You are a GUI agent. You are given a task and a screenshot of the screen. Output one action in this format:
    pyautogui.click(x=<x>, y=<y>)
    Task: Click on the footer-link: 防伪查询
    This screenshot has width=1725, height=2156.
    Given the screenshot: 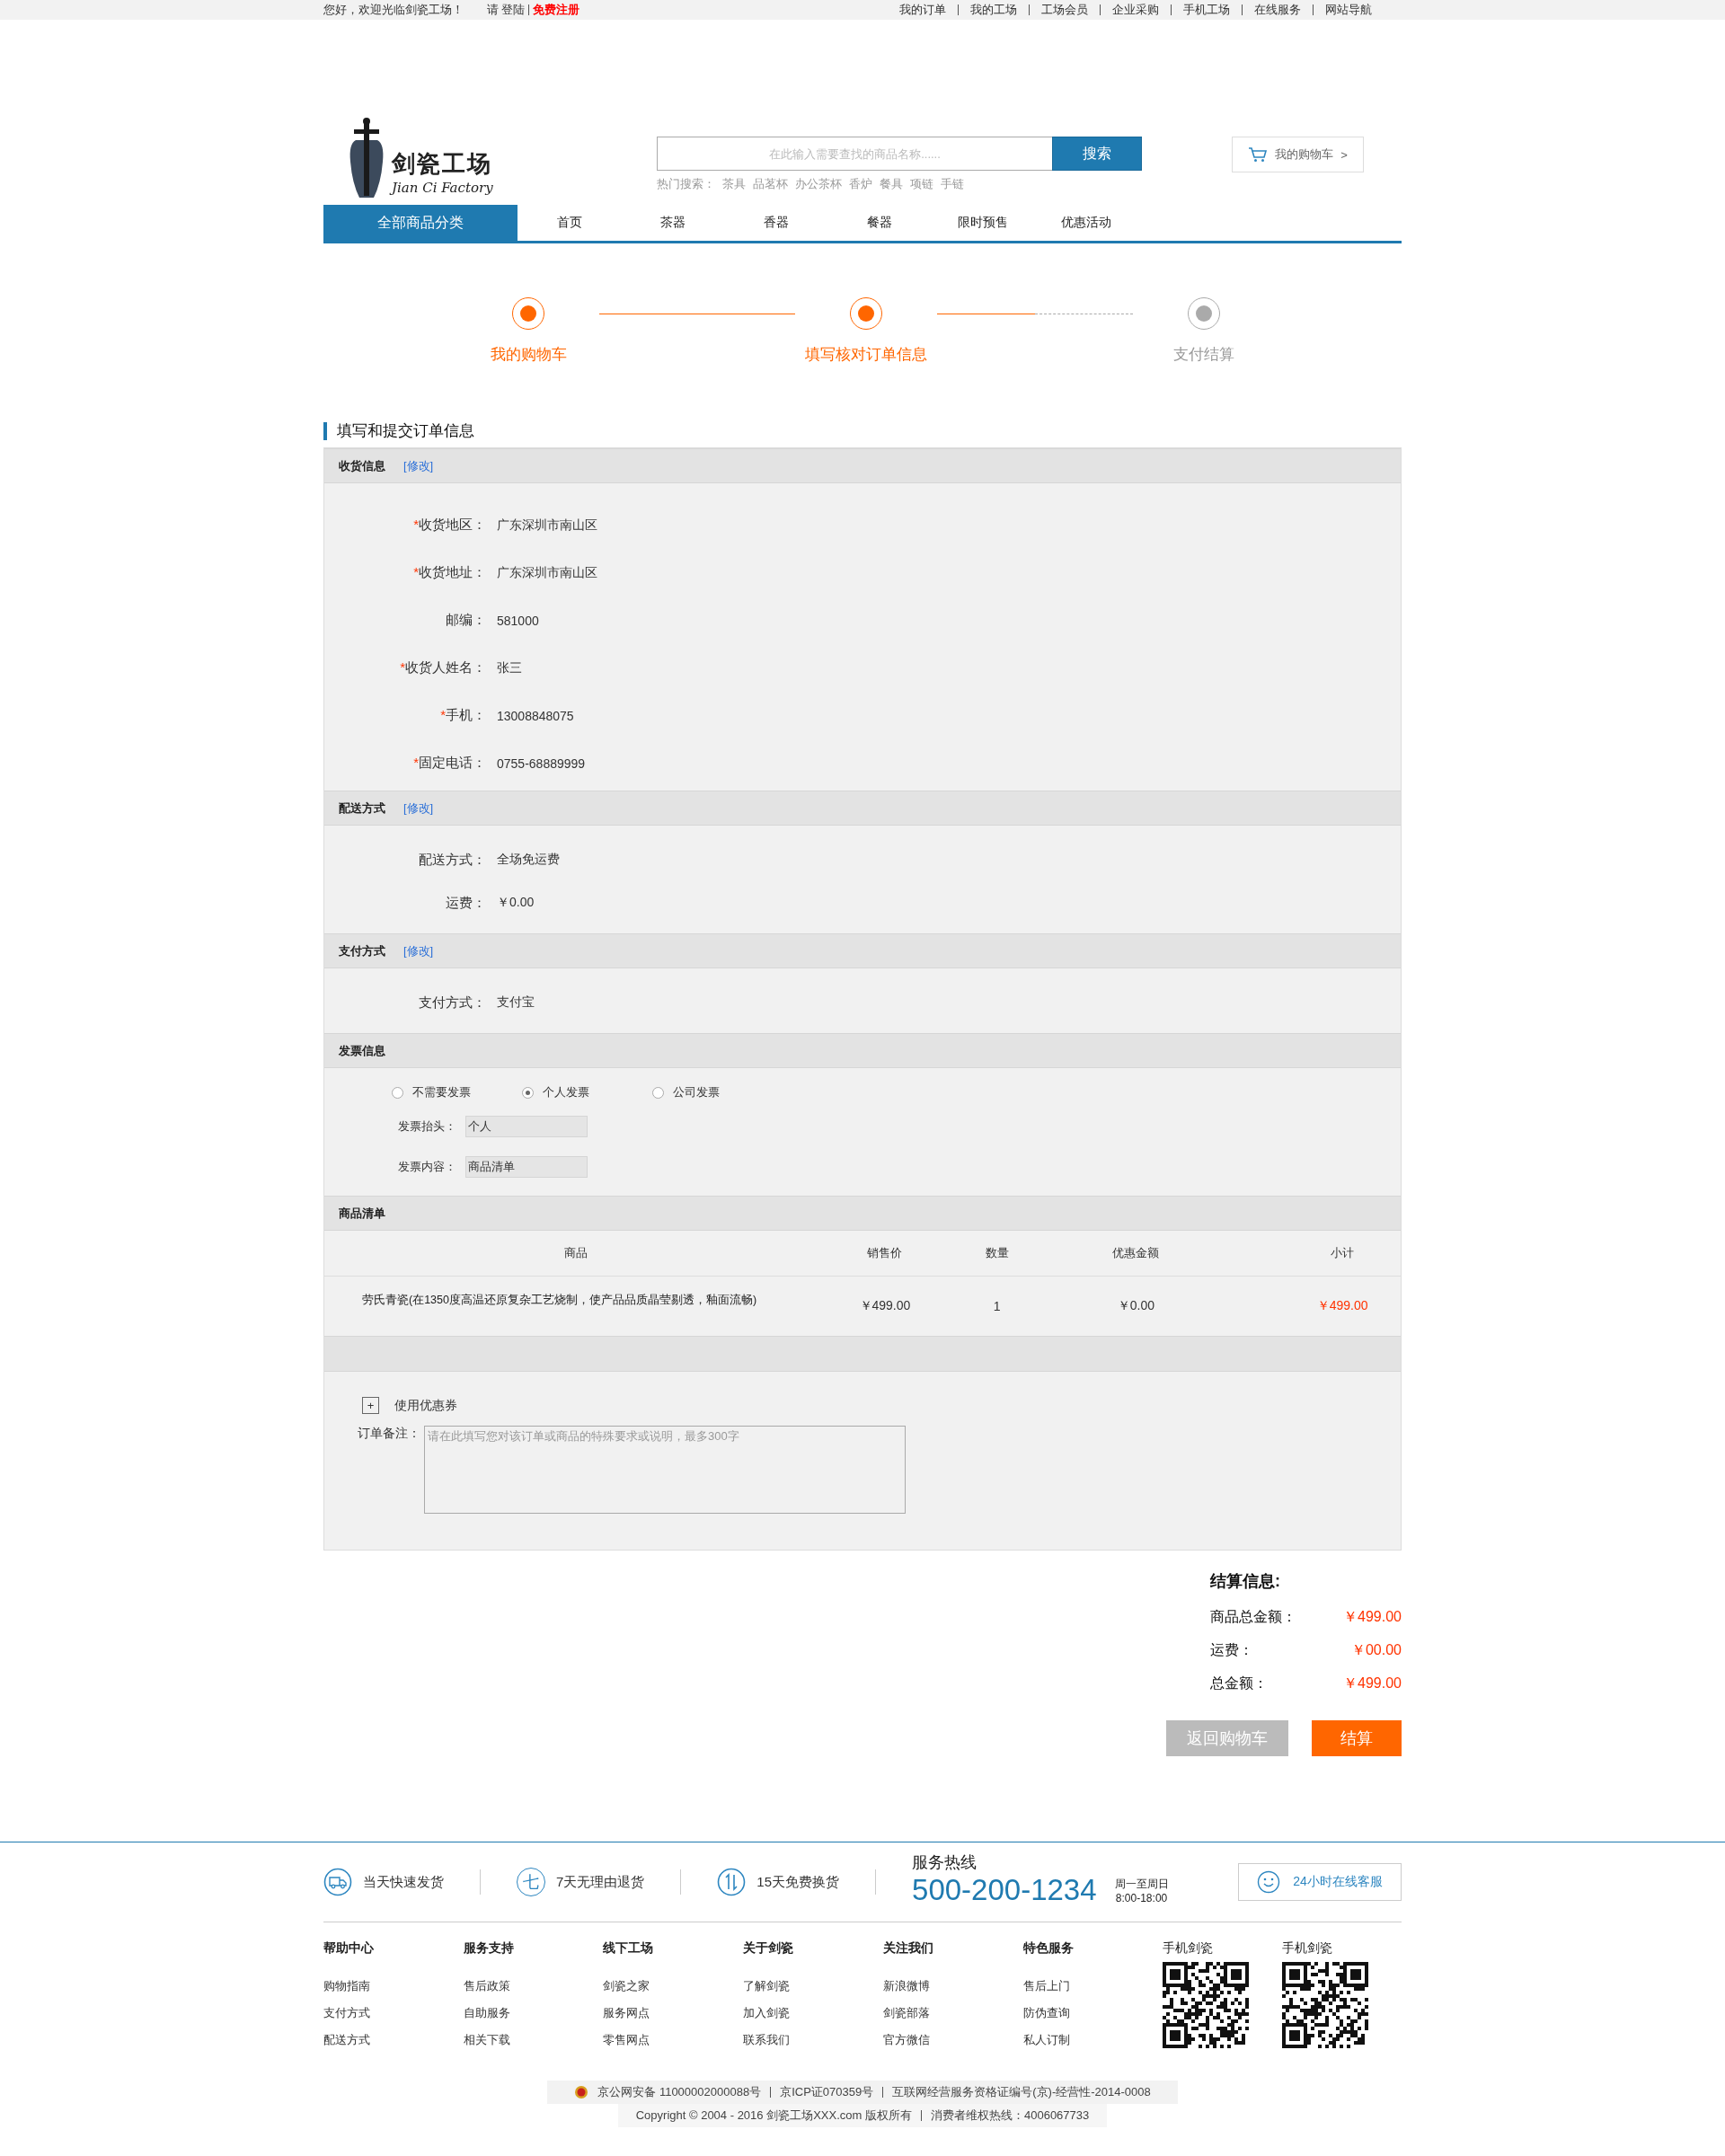 What is the action you would take?
    pyautogui.click(x=1092, y=2013)
    